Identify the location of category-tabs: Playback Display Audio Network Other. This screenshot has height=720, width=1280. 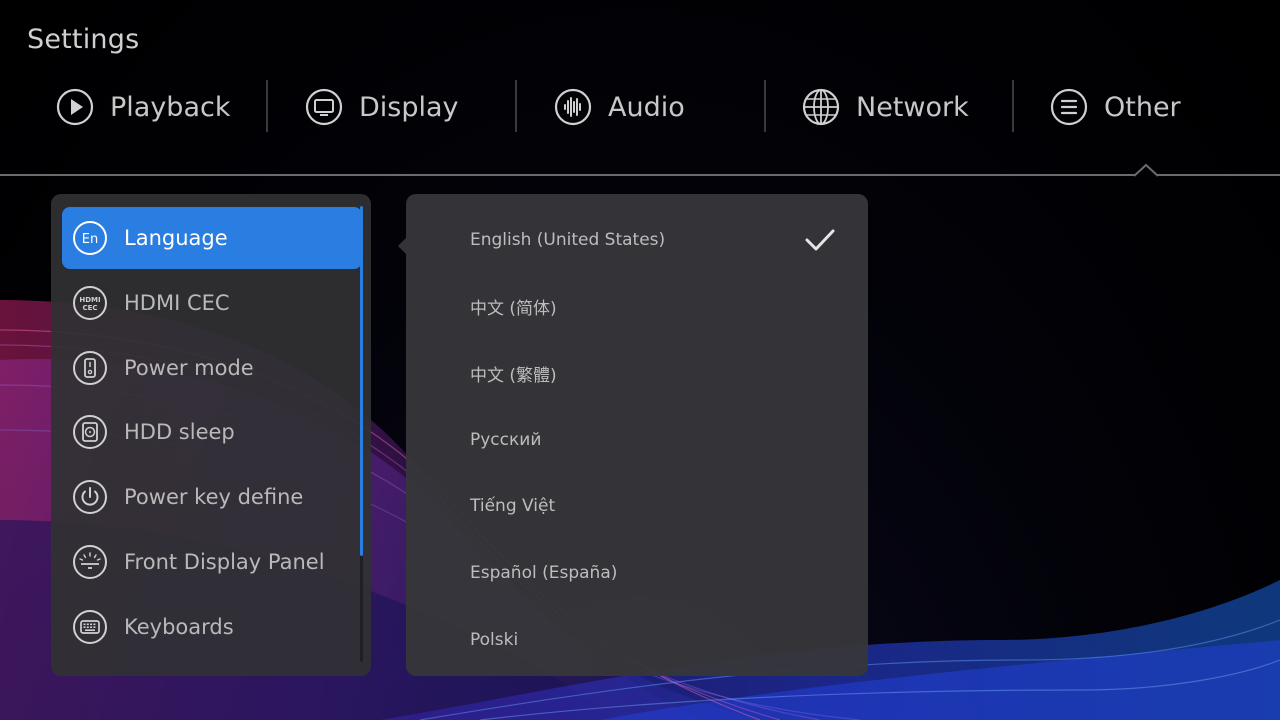
(640, 107).